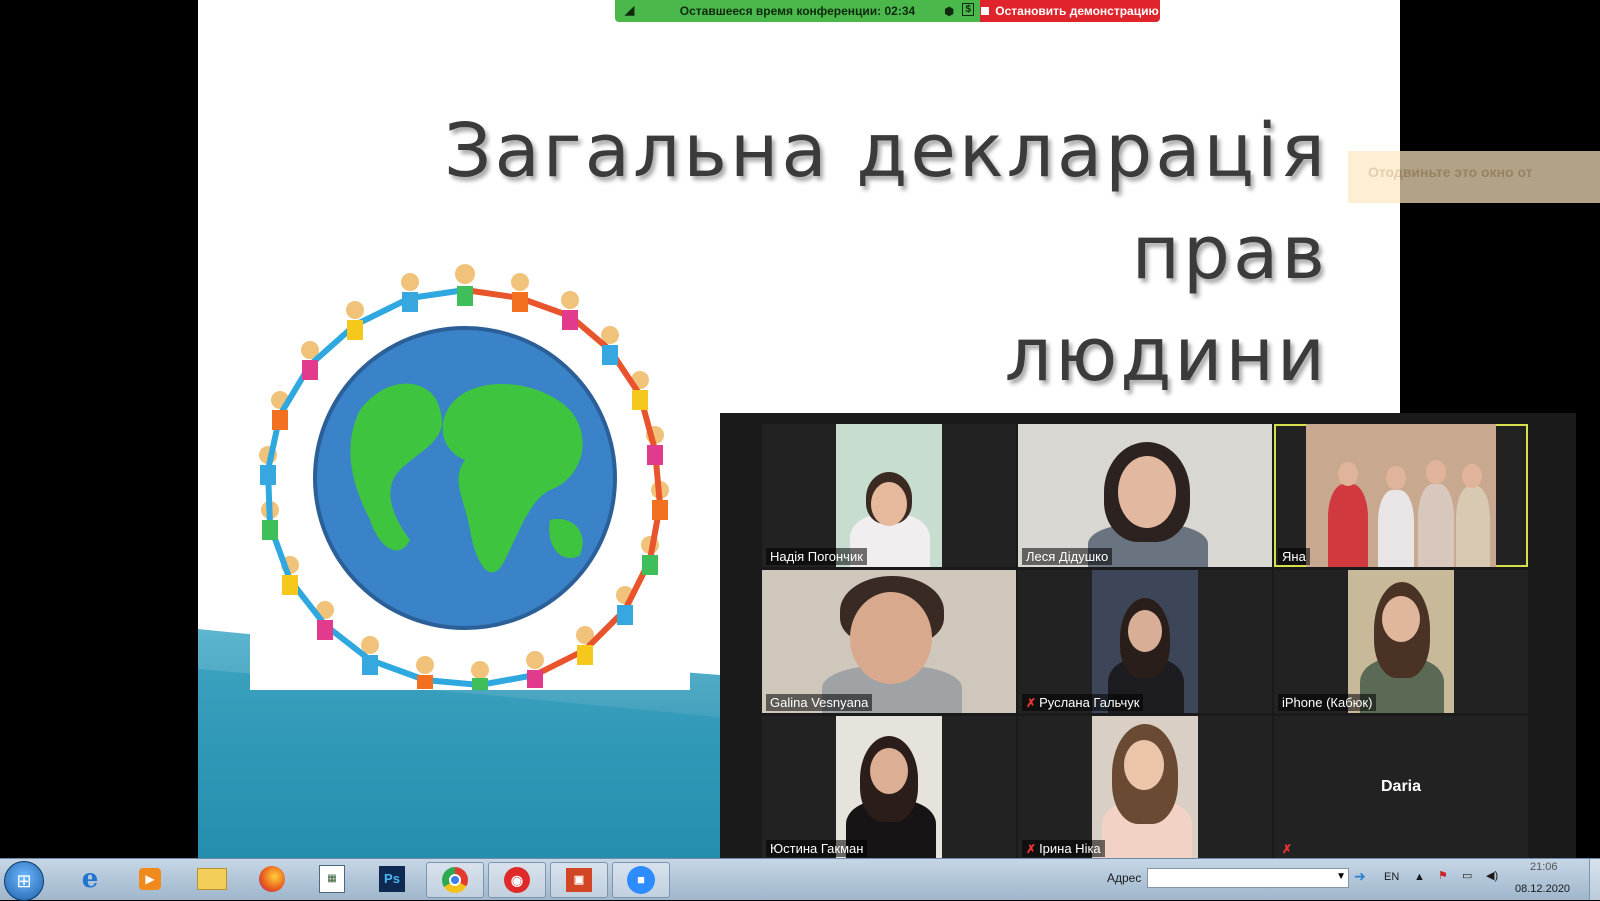  I want to click on participant-name: iPhone (Кабюк), so click(1327, 702).